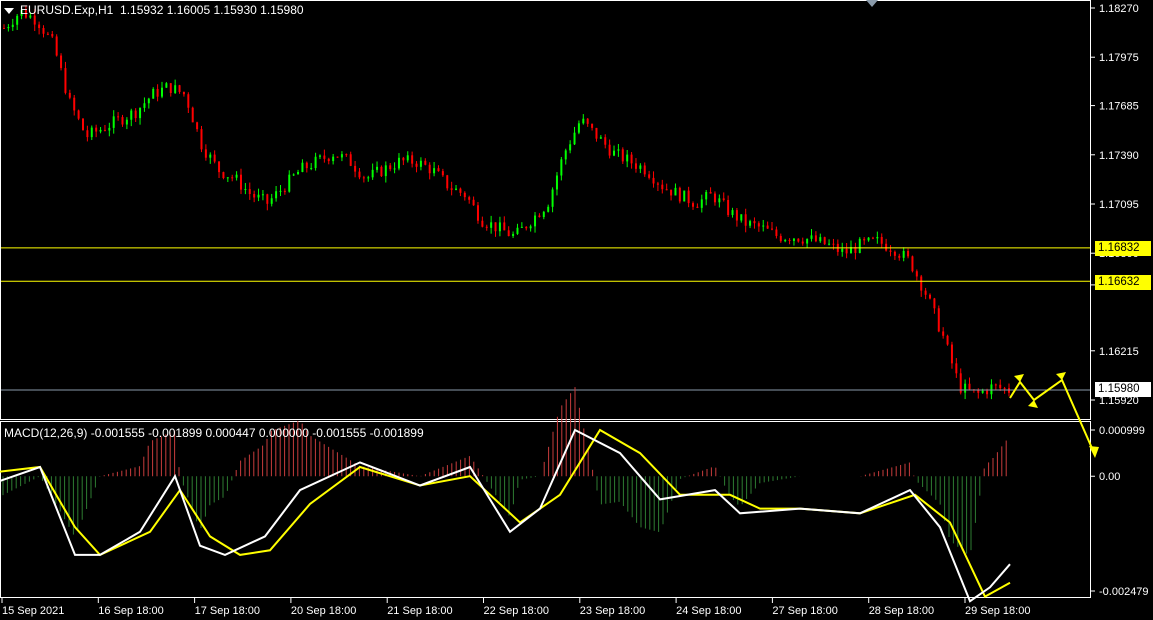 Image resolution: width=1153 pixels, height=620 pixels. I want to click on level-tag-resistance-2: 1.16632, so click(1123, 282).